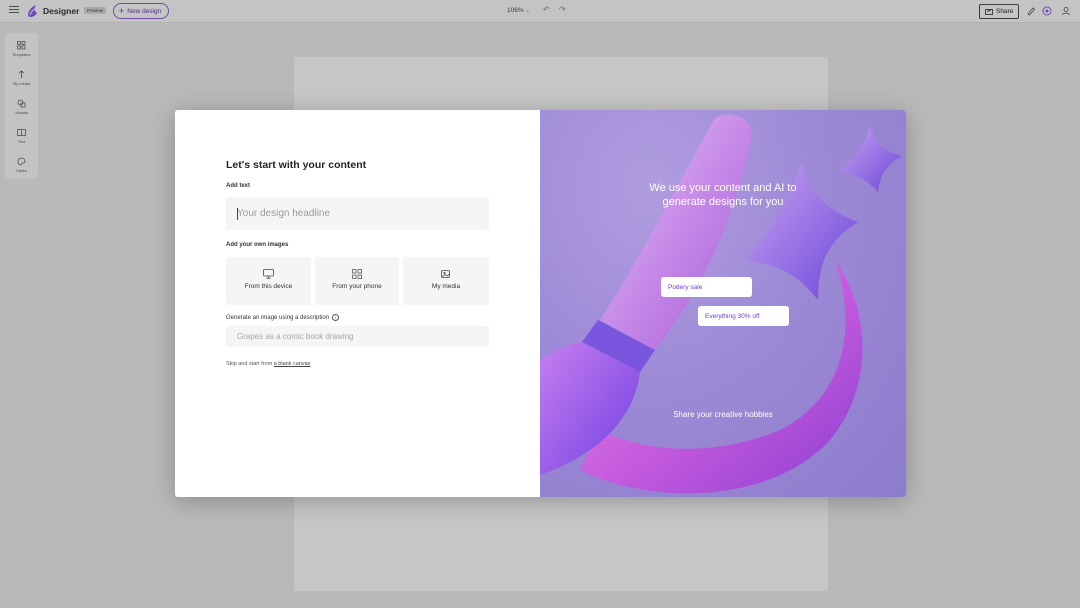  I want to click on media-library-icon, so click(445, 274).